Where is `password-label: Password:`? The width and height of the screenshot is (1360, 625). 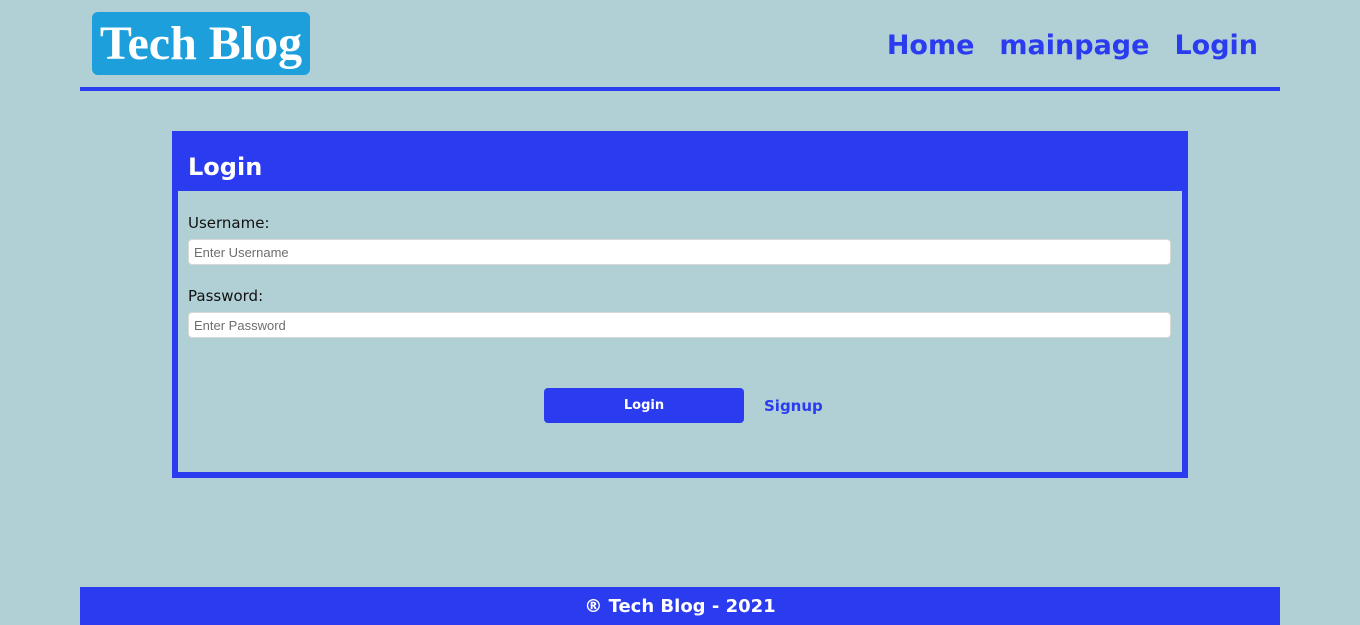 password-label: Password: is located at coordinates (226, 296).